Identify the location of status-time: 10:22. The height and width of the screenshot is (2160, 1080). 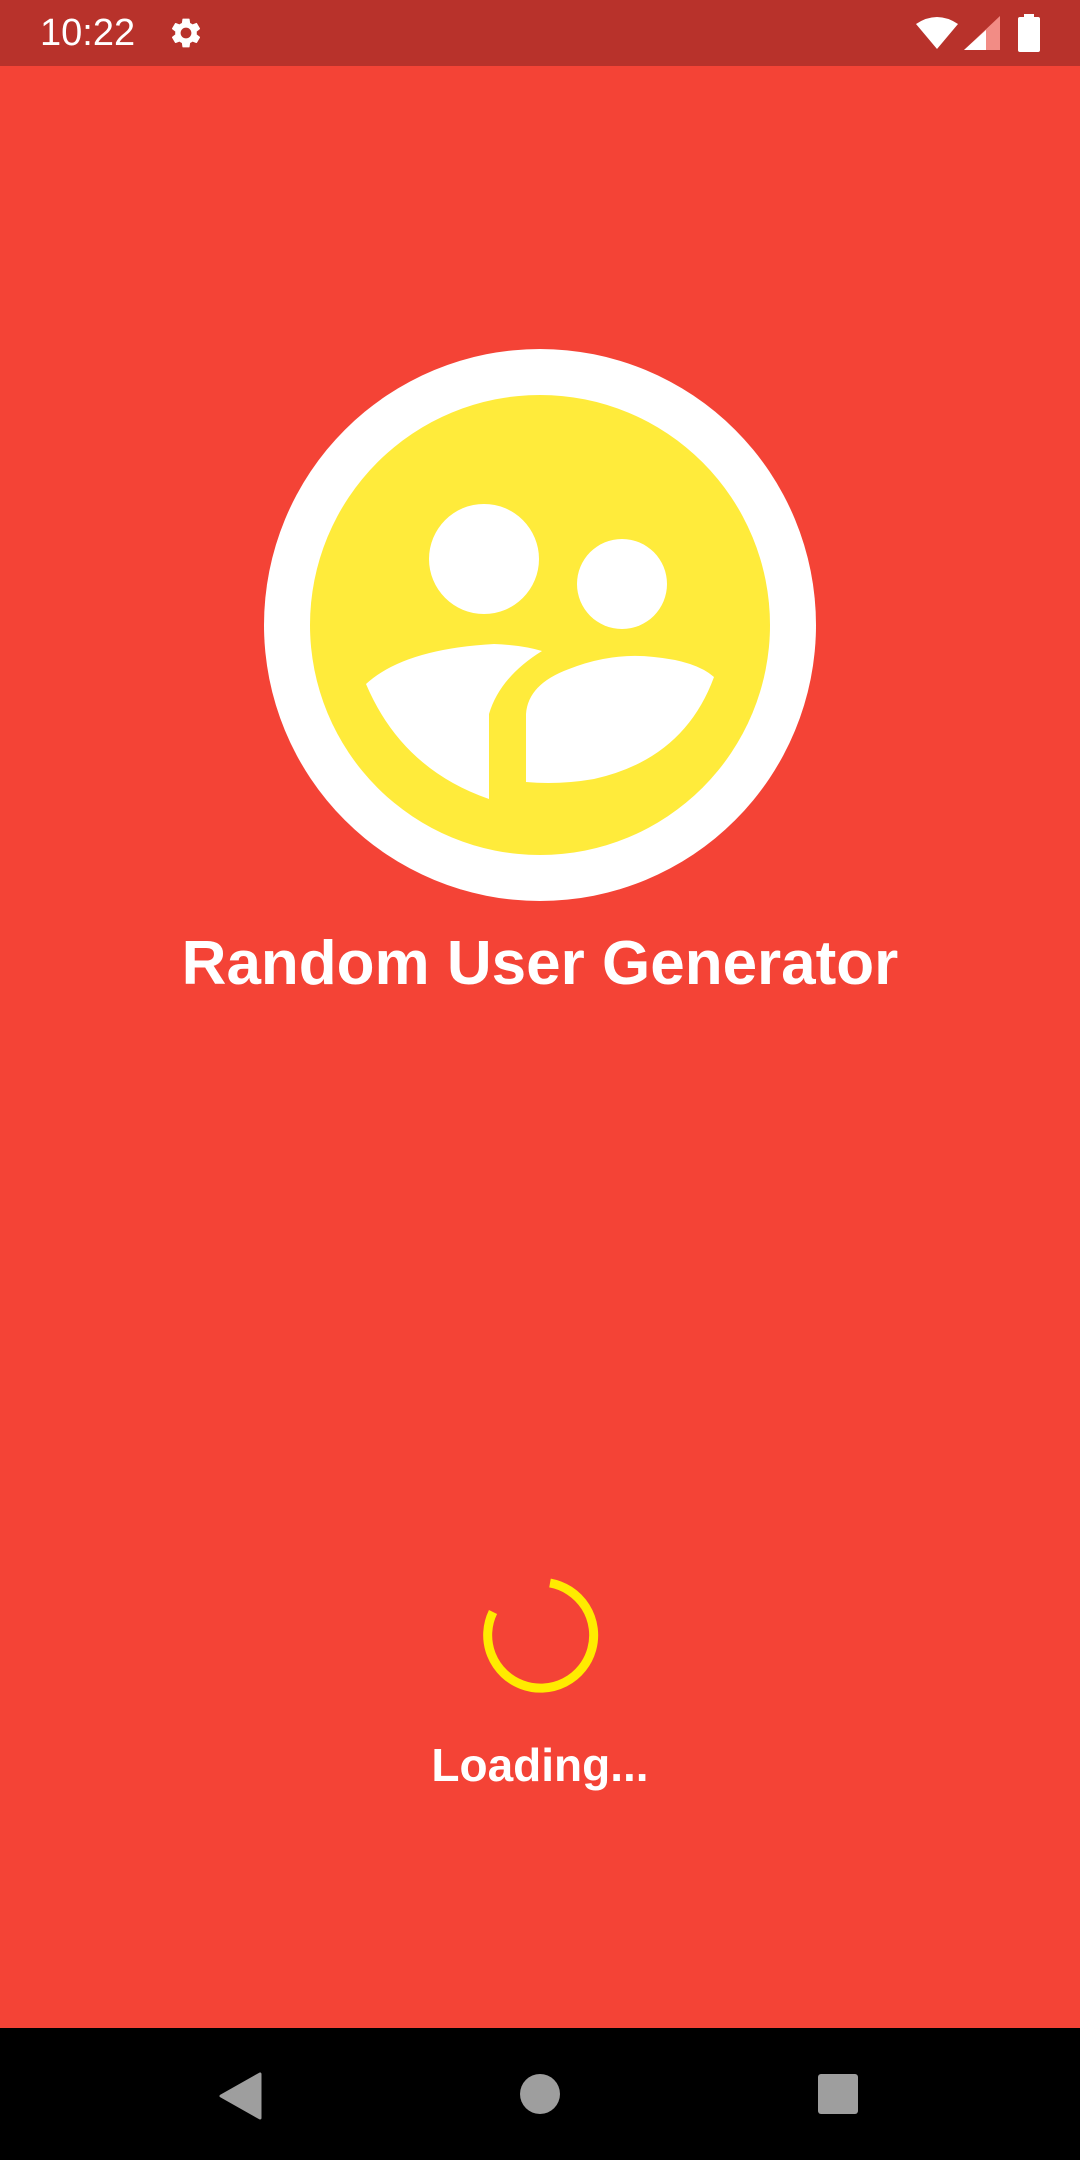
(88, 33).